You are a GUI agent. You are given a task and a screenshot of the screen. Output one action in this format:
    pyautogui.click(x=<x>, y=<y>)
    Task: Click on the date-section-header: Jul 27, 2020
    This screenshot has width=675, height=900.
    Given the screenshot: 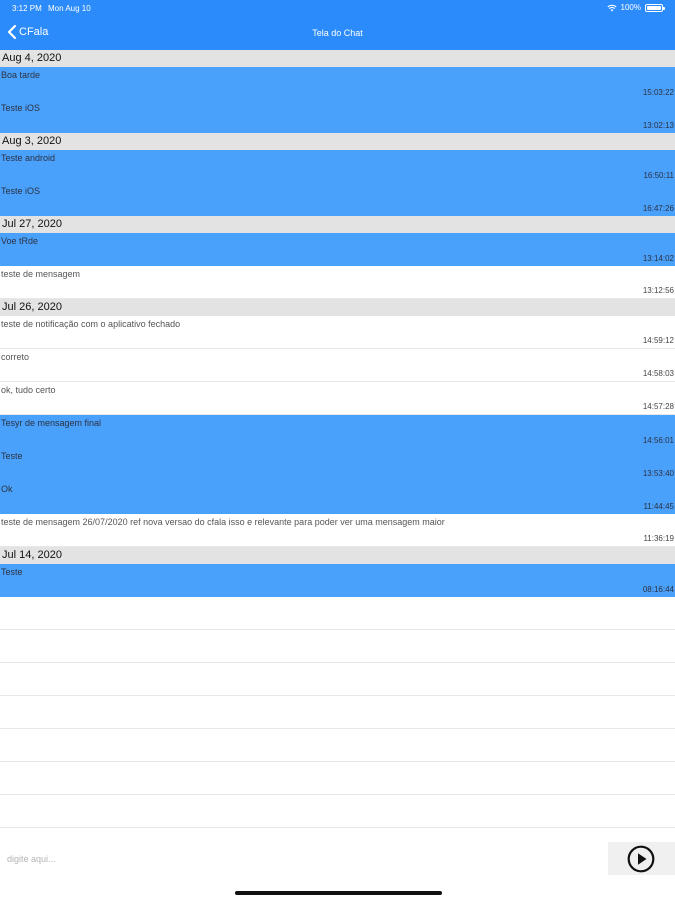 What is the action you would take?
    pyautogui.click(x=337, y=224)
    